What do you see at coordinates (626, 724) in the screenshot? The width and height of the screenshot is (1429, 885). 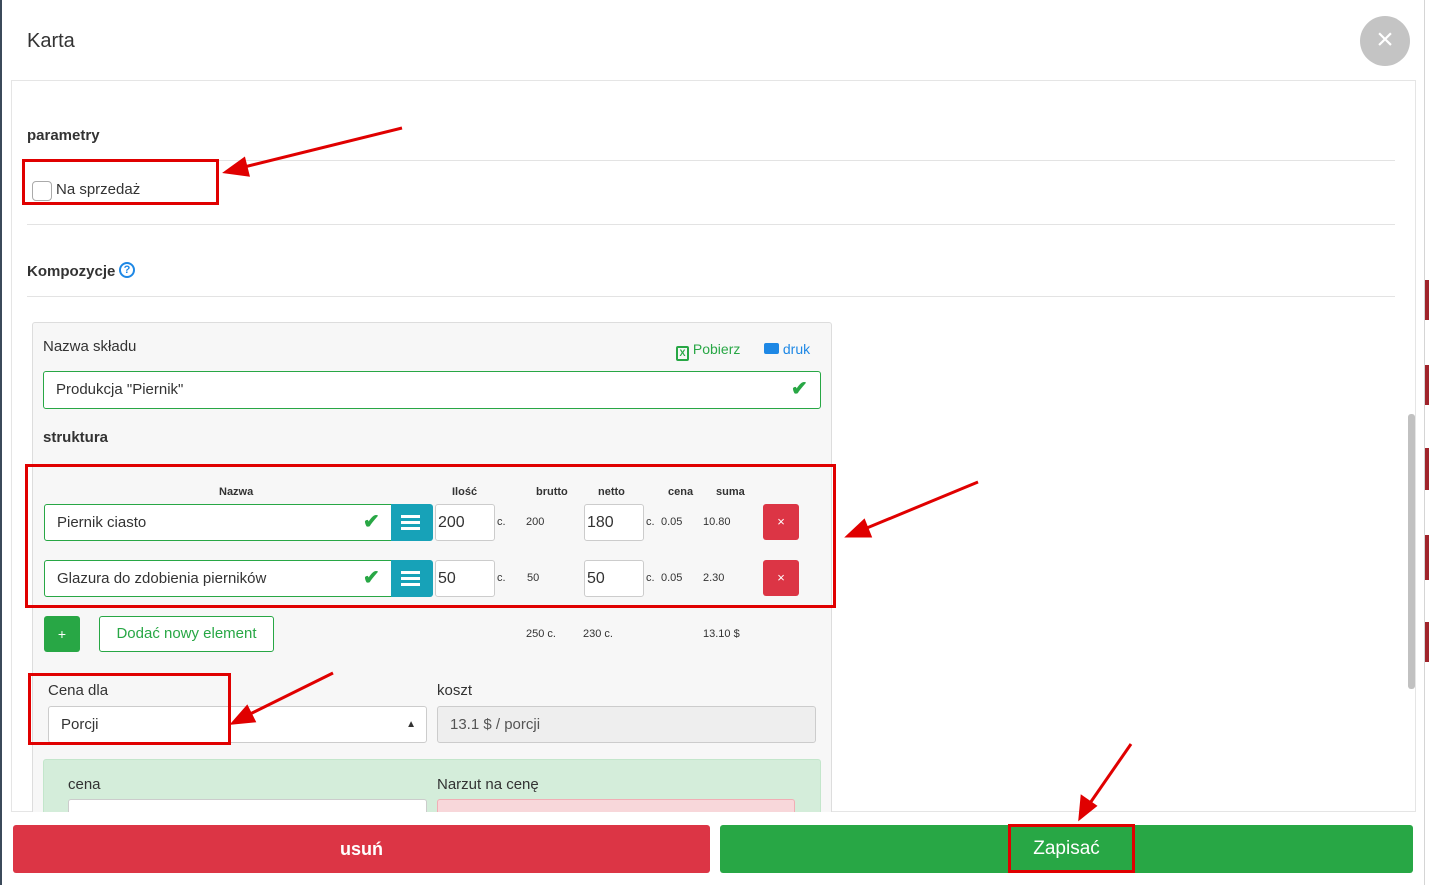 I see `cost-field: 13.1 $ / porcji` at bounding box center [626, 724].